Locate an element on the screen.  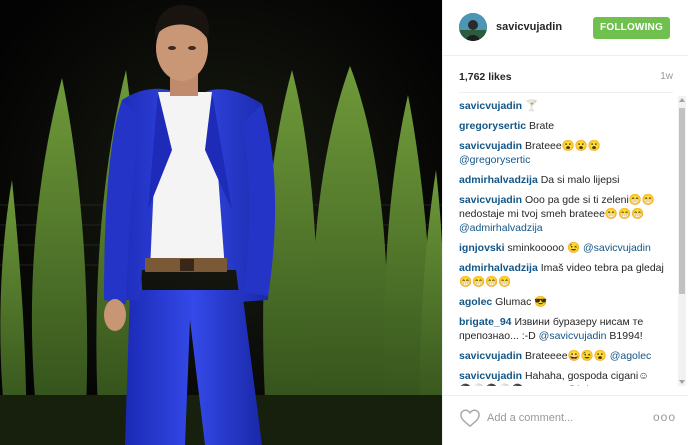
avatar-image is located at coordinates (473, 27).